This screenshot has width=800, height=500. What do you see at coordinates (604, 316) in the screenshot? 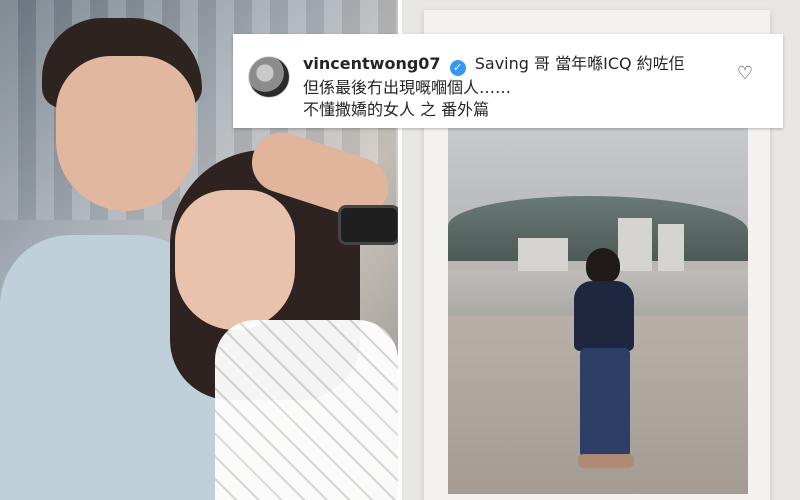
I see `girl-jacket` at bounding box center [604, 316].